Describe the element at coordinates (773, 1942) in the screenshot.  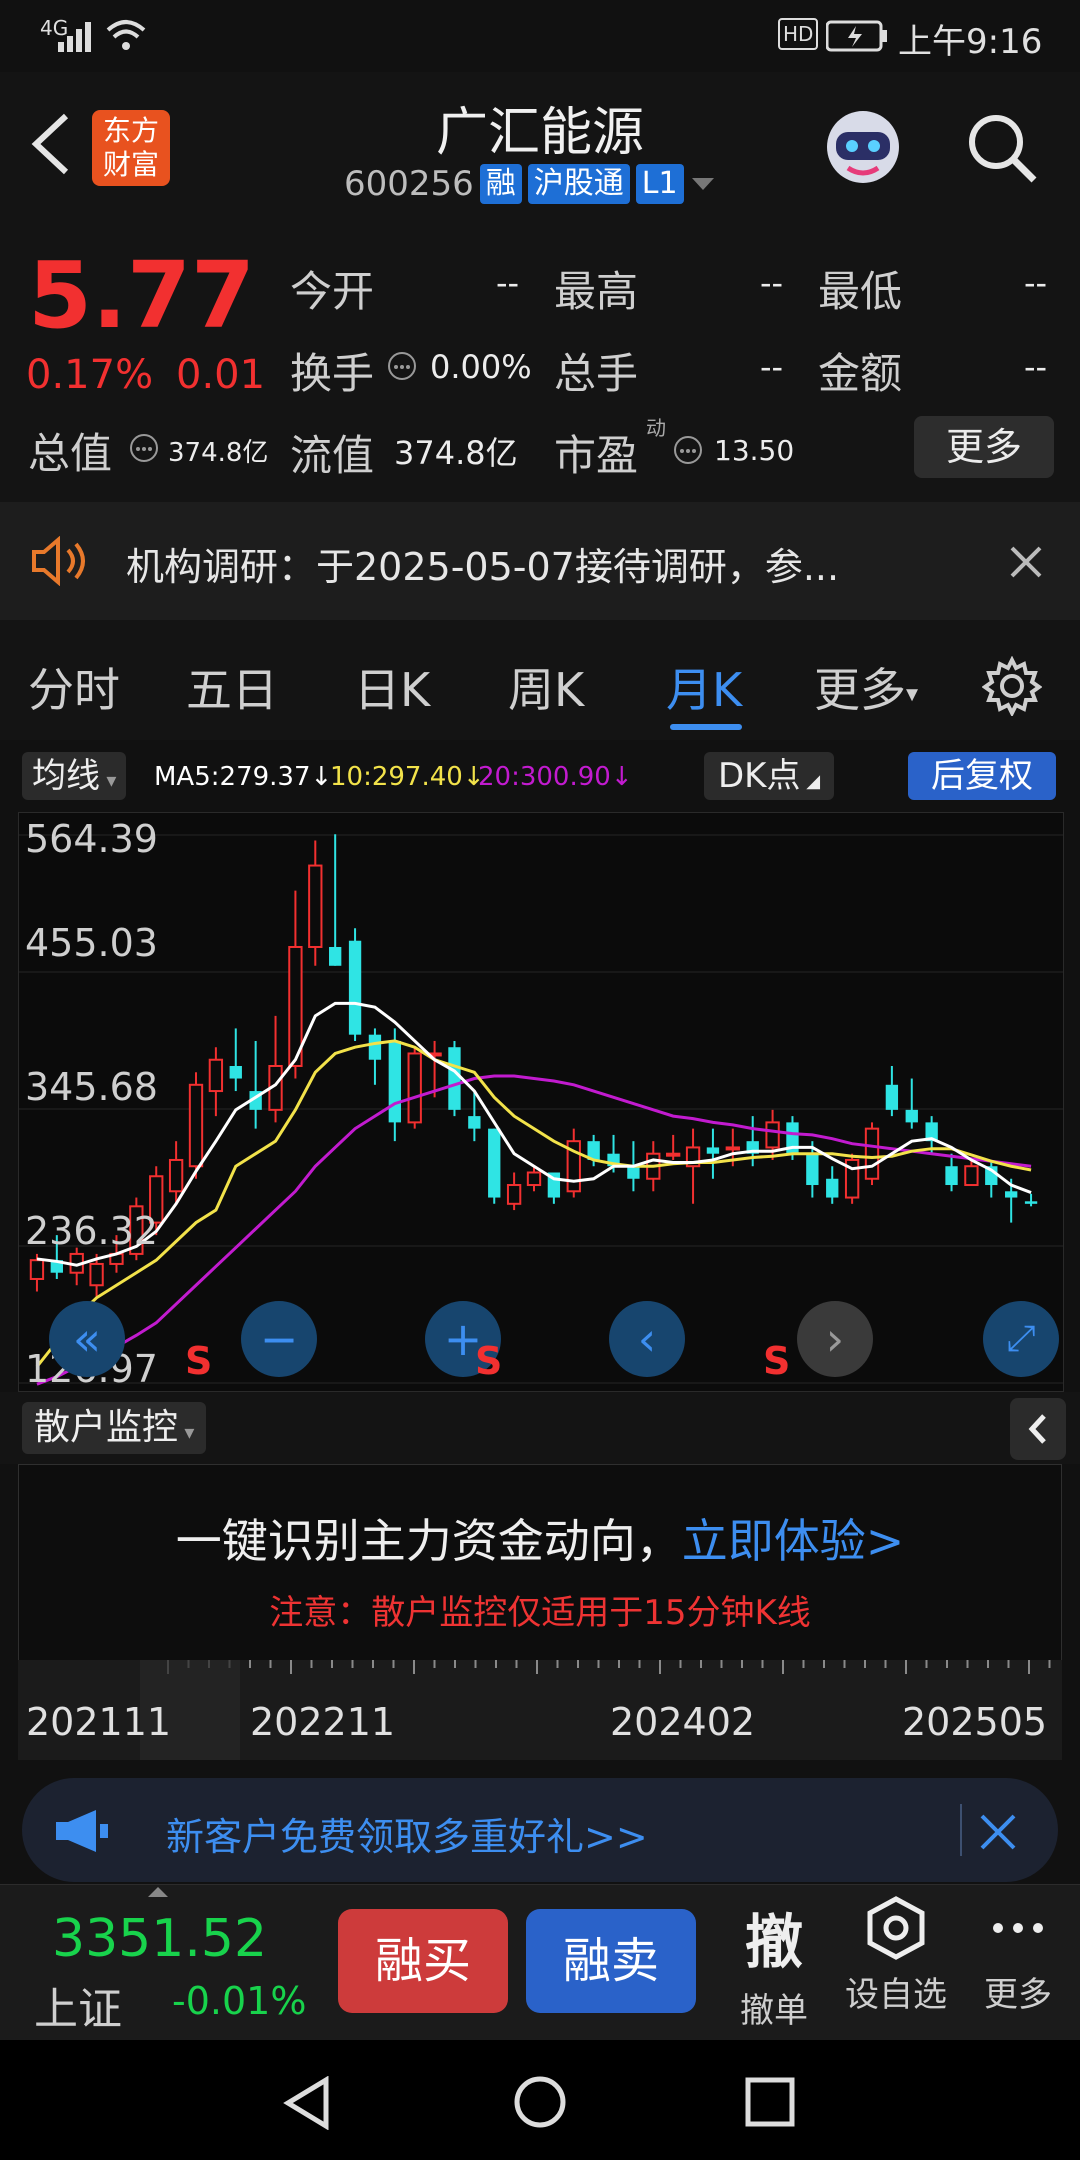
I see `cancel-glyph: 撤` at that location.